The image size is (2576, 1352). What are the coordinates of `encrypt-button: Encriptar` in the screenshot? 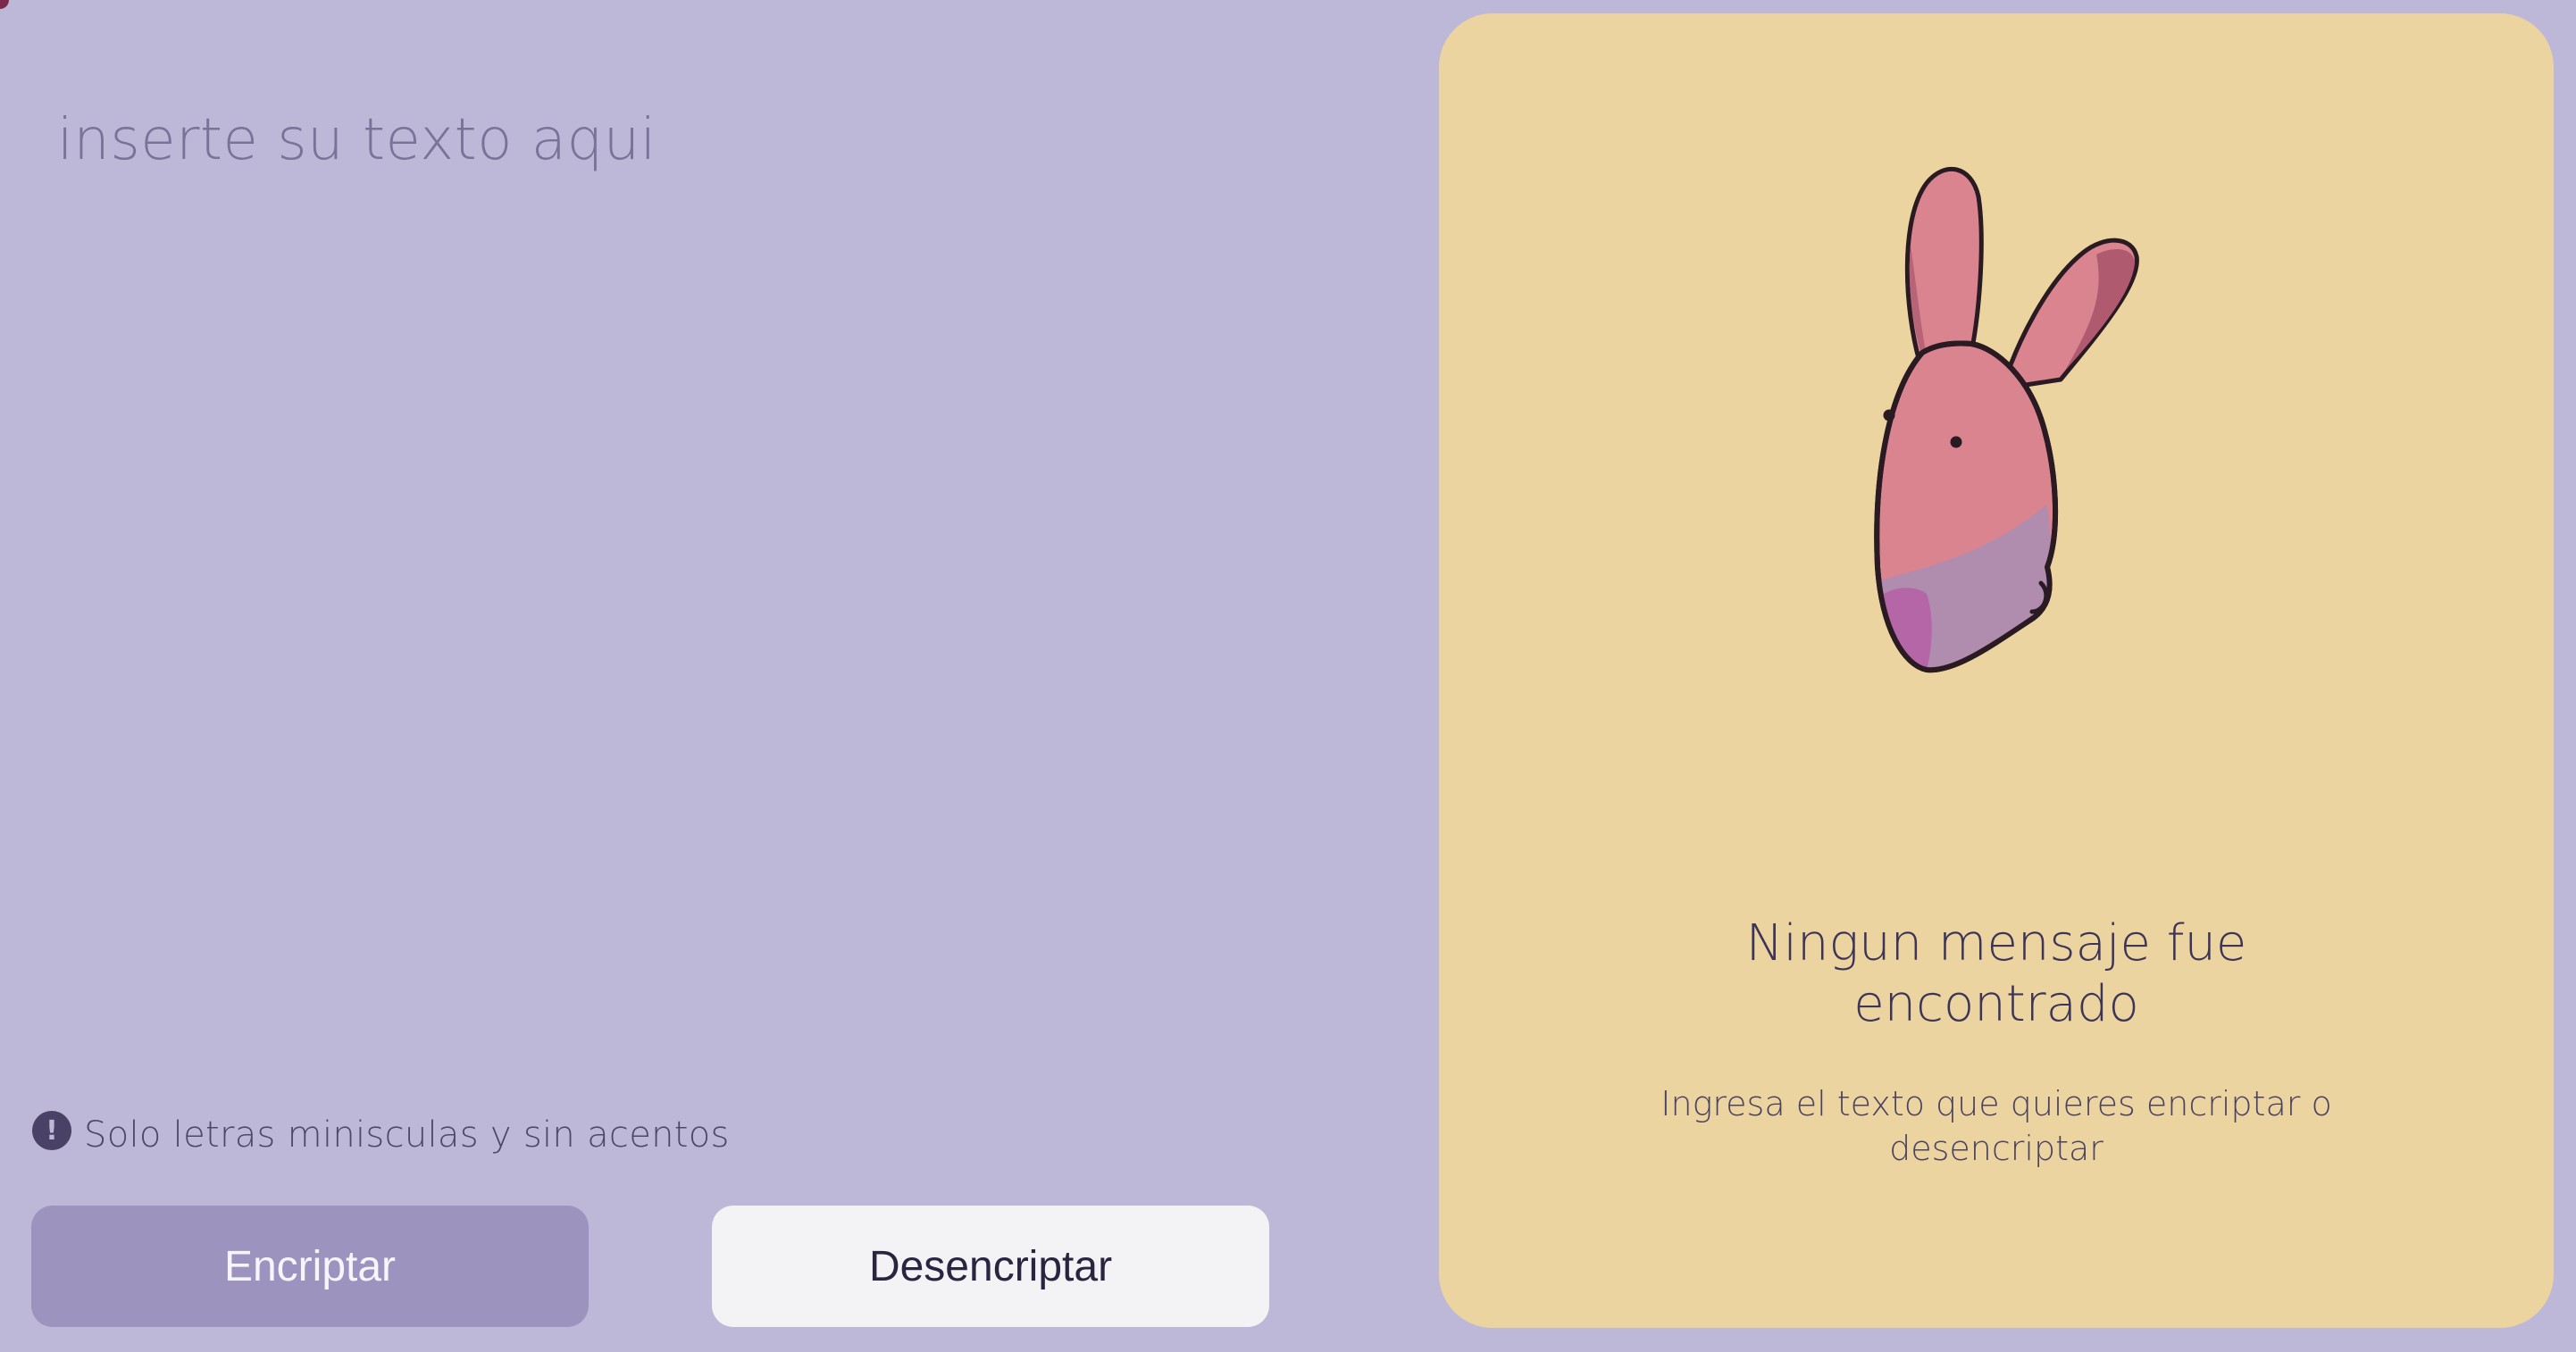 It's located at (310, 1266).